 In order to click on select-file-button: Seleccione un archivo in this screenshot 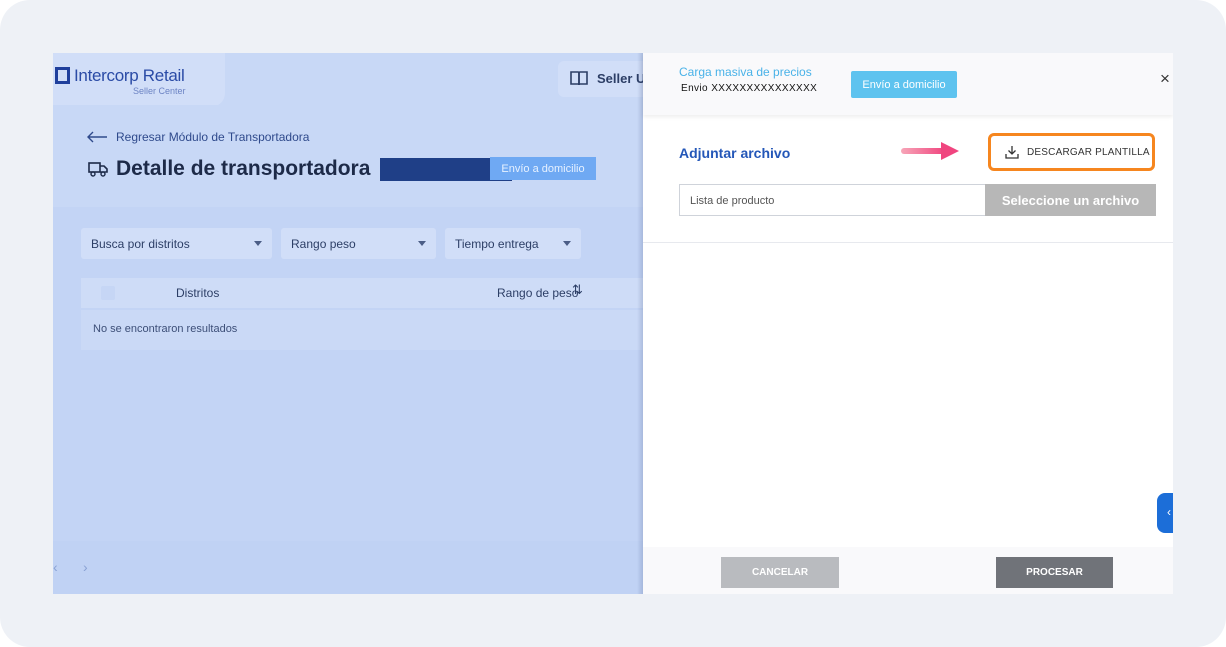, I will do `click(1070, 200)`.